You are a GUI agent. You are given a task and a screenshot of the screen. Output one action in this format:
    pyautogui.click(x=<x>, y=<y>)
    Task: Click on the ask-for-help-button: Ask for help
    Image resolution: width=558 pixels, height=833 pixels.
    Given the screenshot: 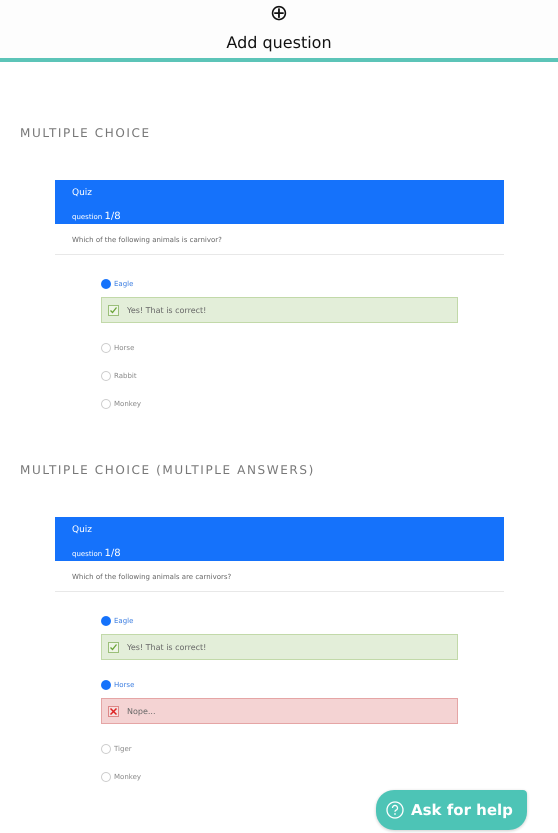 What is the action you would take?
    pyautogui.click(x=451, y=810)
    